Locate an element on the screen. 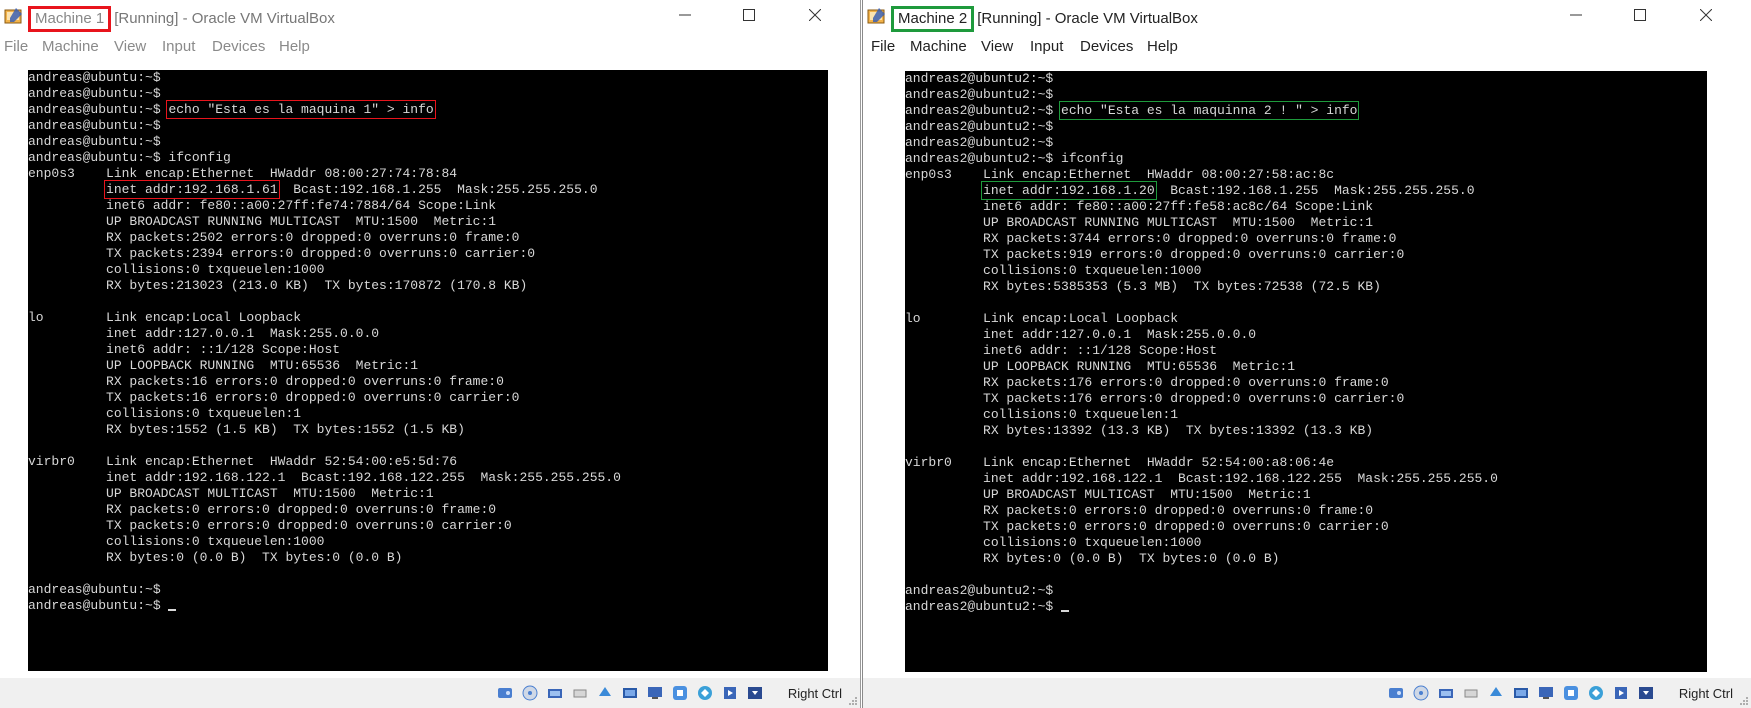  terminal-line: lo Link encap:Local Loopback is located at coordinates (165, 317).